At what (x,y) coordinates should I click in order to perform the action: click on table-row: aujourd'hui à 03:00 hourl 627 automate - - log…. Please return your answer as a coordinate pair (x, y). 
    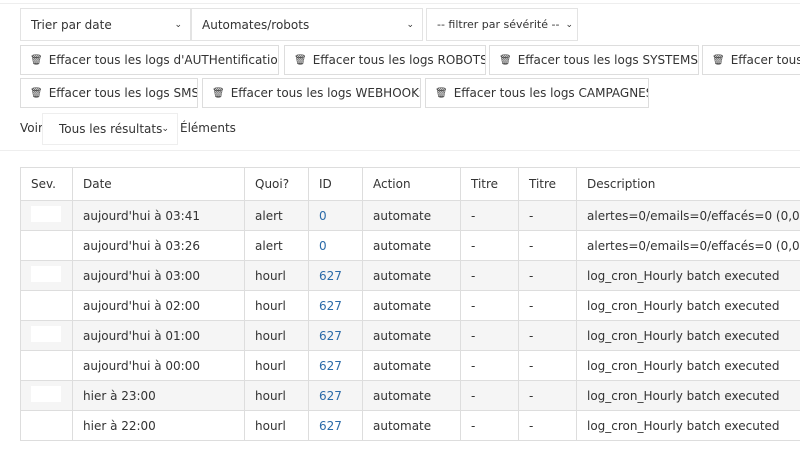
    Looking at the image, I should click on (410, 275).